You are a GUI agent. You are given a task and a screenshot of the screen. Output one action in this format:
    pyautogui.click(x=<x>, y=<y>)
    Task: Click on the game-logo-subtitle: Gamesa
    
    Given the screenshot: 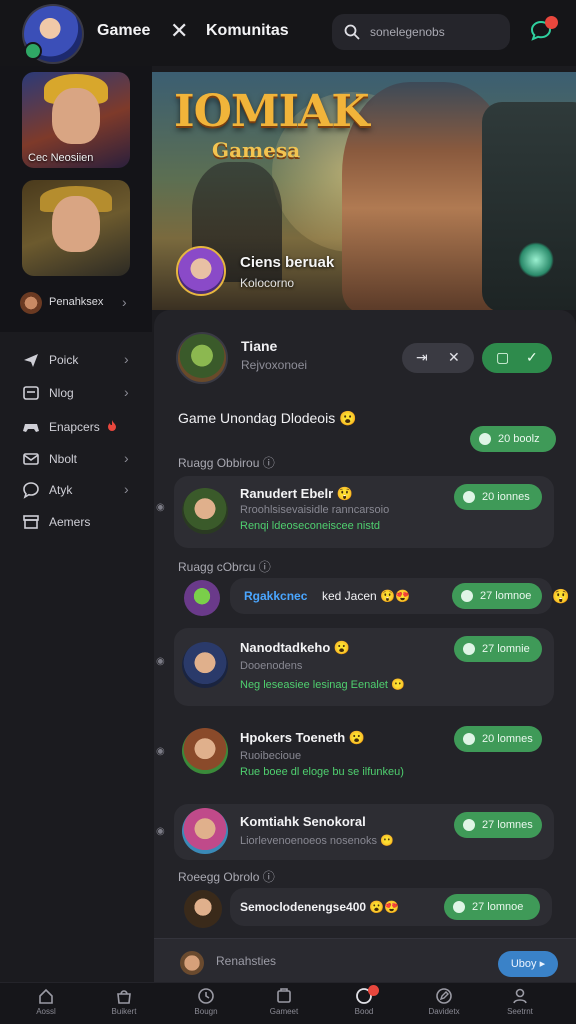 What is the action you would take?
    pyautogui.click(x=256, y=150)
    